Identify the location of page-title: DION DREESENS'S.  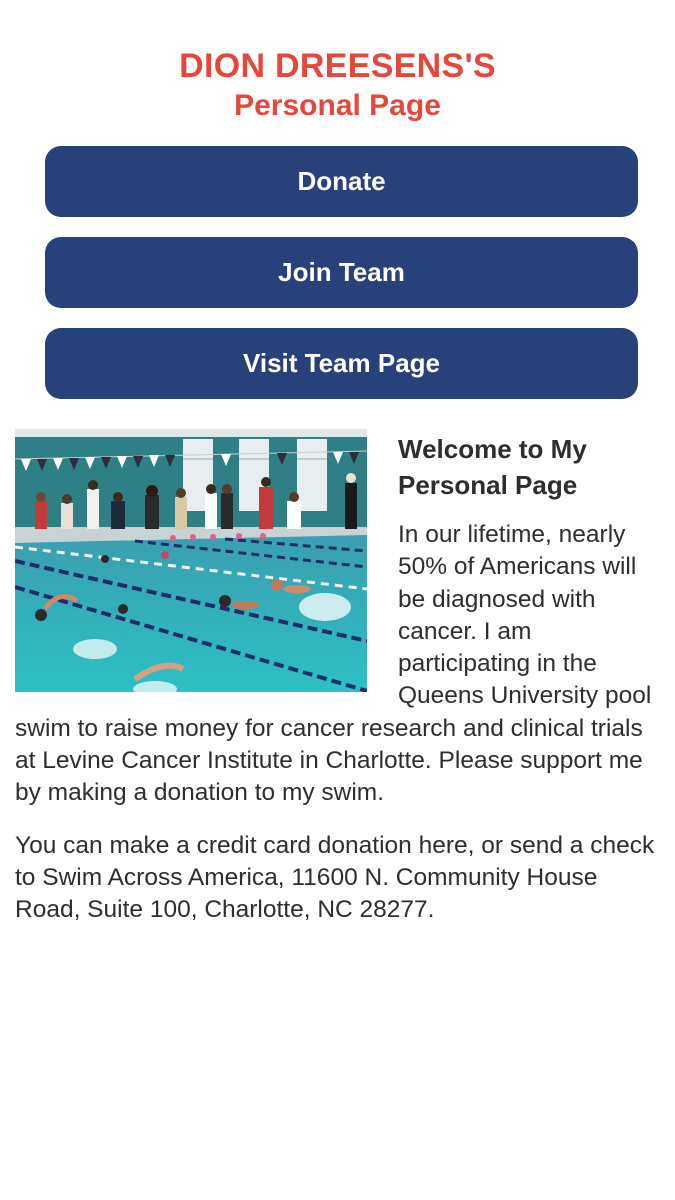
(337, 66).